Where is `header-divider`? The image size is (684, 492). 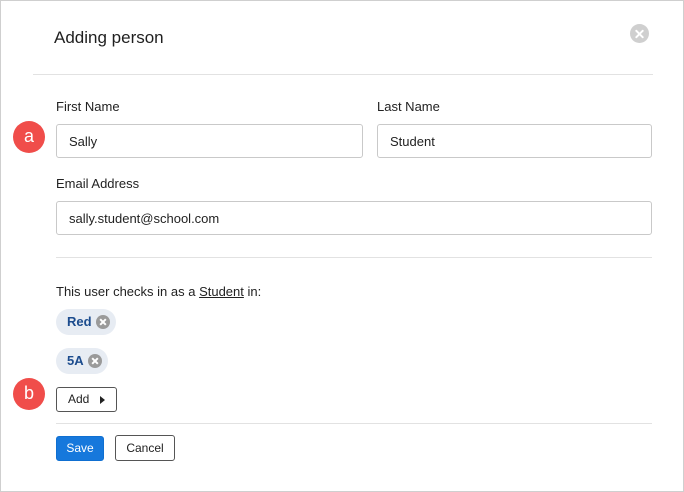
header-divider is located at coordinates (343, 74).